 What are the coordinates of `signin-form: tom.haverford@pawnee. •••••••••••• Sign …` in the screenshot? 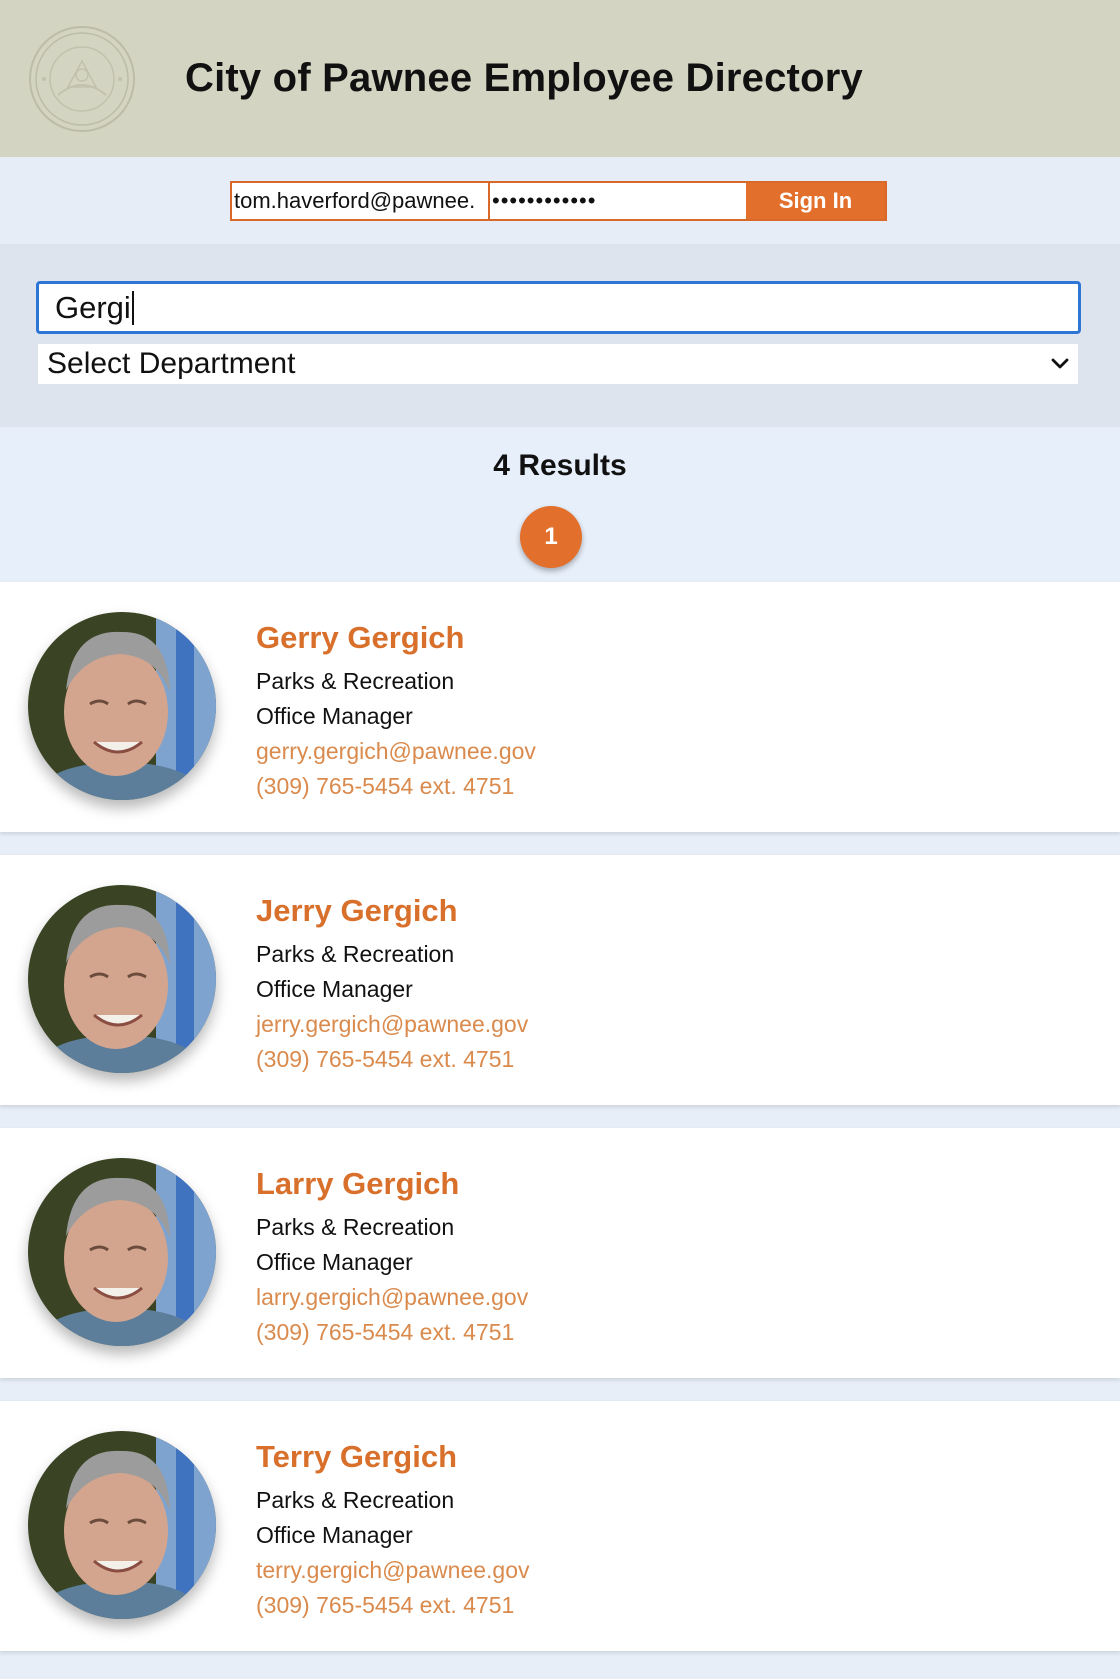 It's located at (558, 201).